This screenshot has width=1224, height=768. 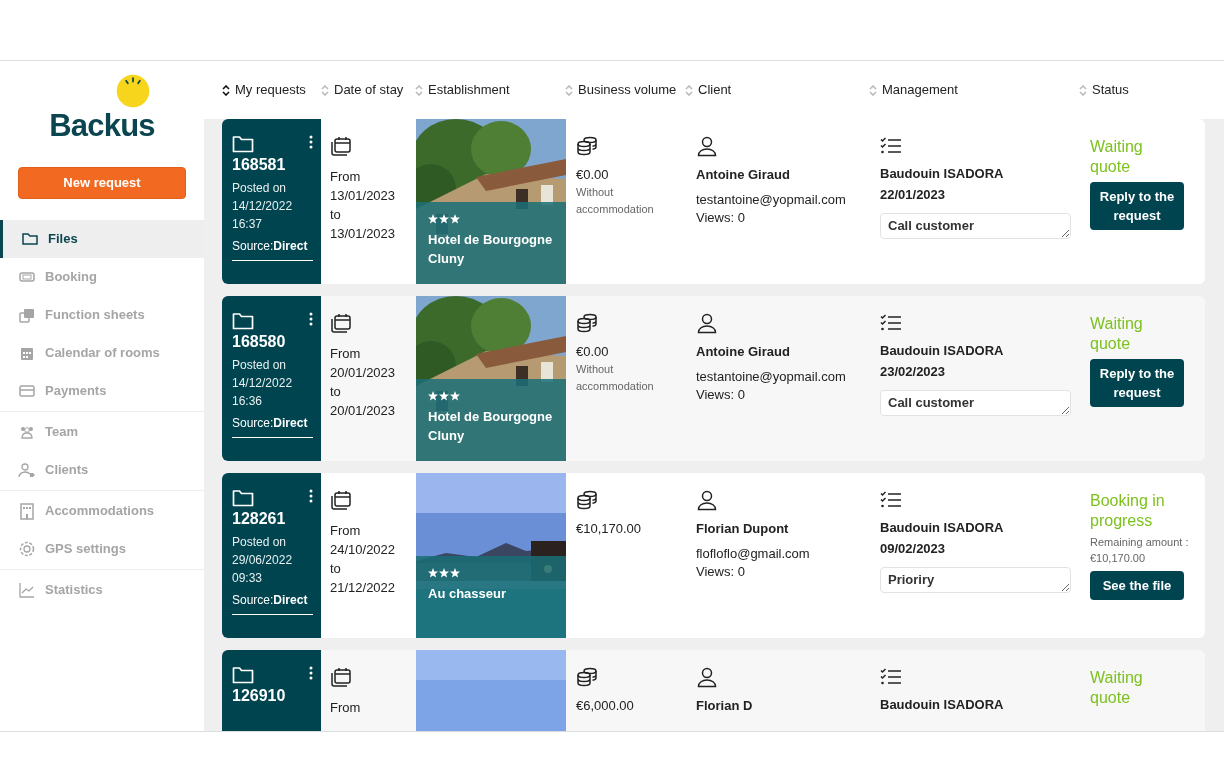 What do you see at coordinates (913, 195) in the screenshot?
I see `manager-date: 22/01/2023` at bounding box center [913, 195].